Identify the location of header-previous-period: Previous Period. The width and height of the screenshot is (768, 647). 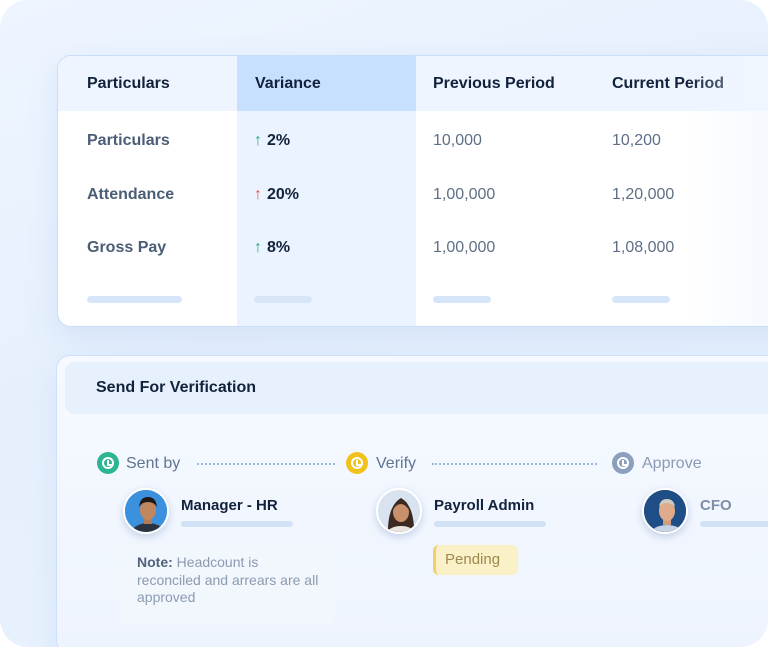
(494, 84).